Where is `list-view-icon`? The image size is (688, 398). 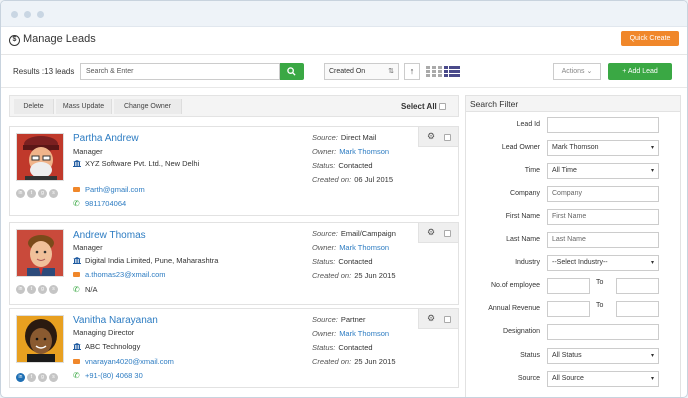
list-view-icon is located at coordinates (452, 71).